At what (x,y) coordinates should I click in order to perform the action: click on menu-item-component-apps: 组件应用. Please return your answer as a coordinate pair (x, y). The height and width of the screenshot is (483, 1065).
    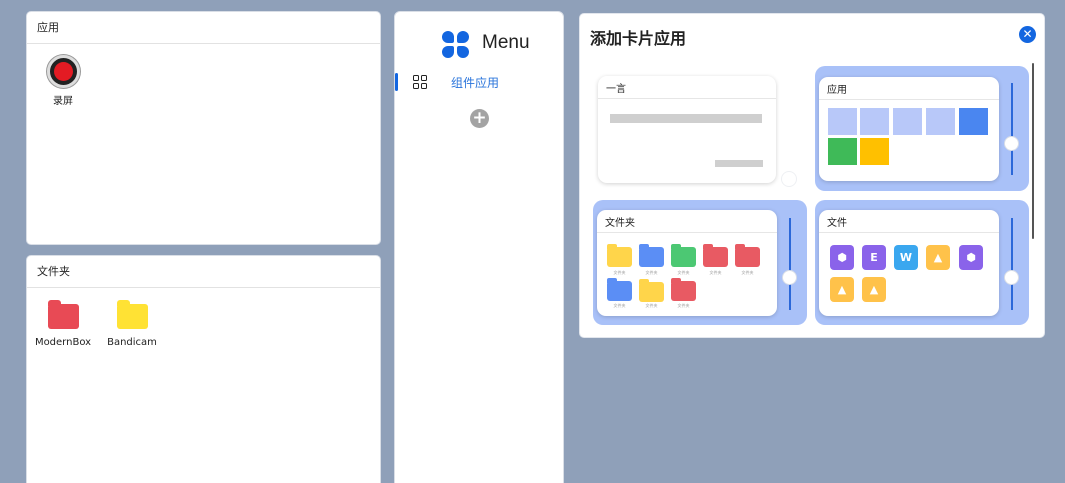
    Looking at the image, I should click on (475, 82).